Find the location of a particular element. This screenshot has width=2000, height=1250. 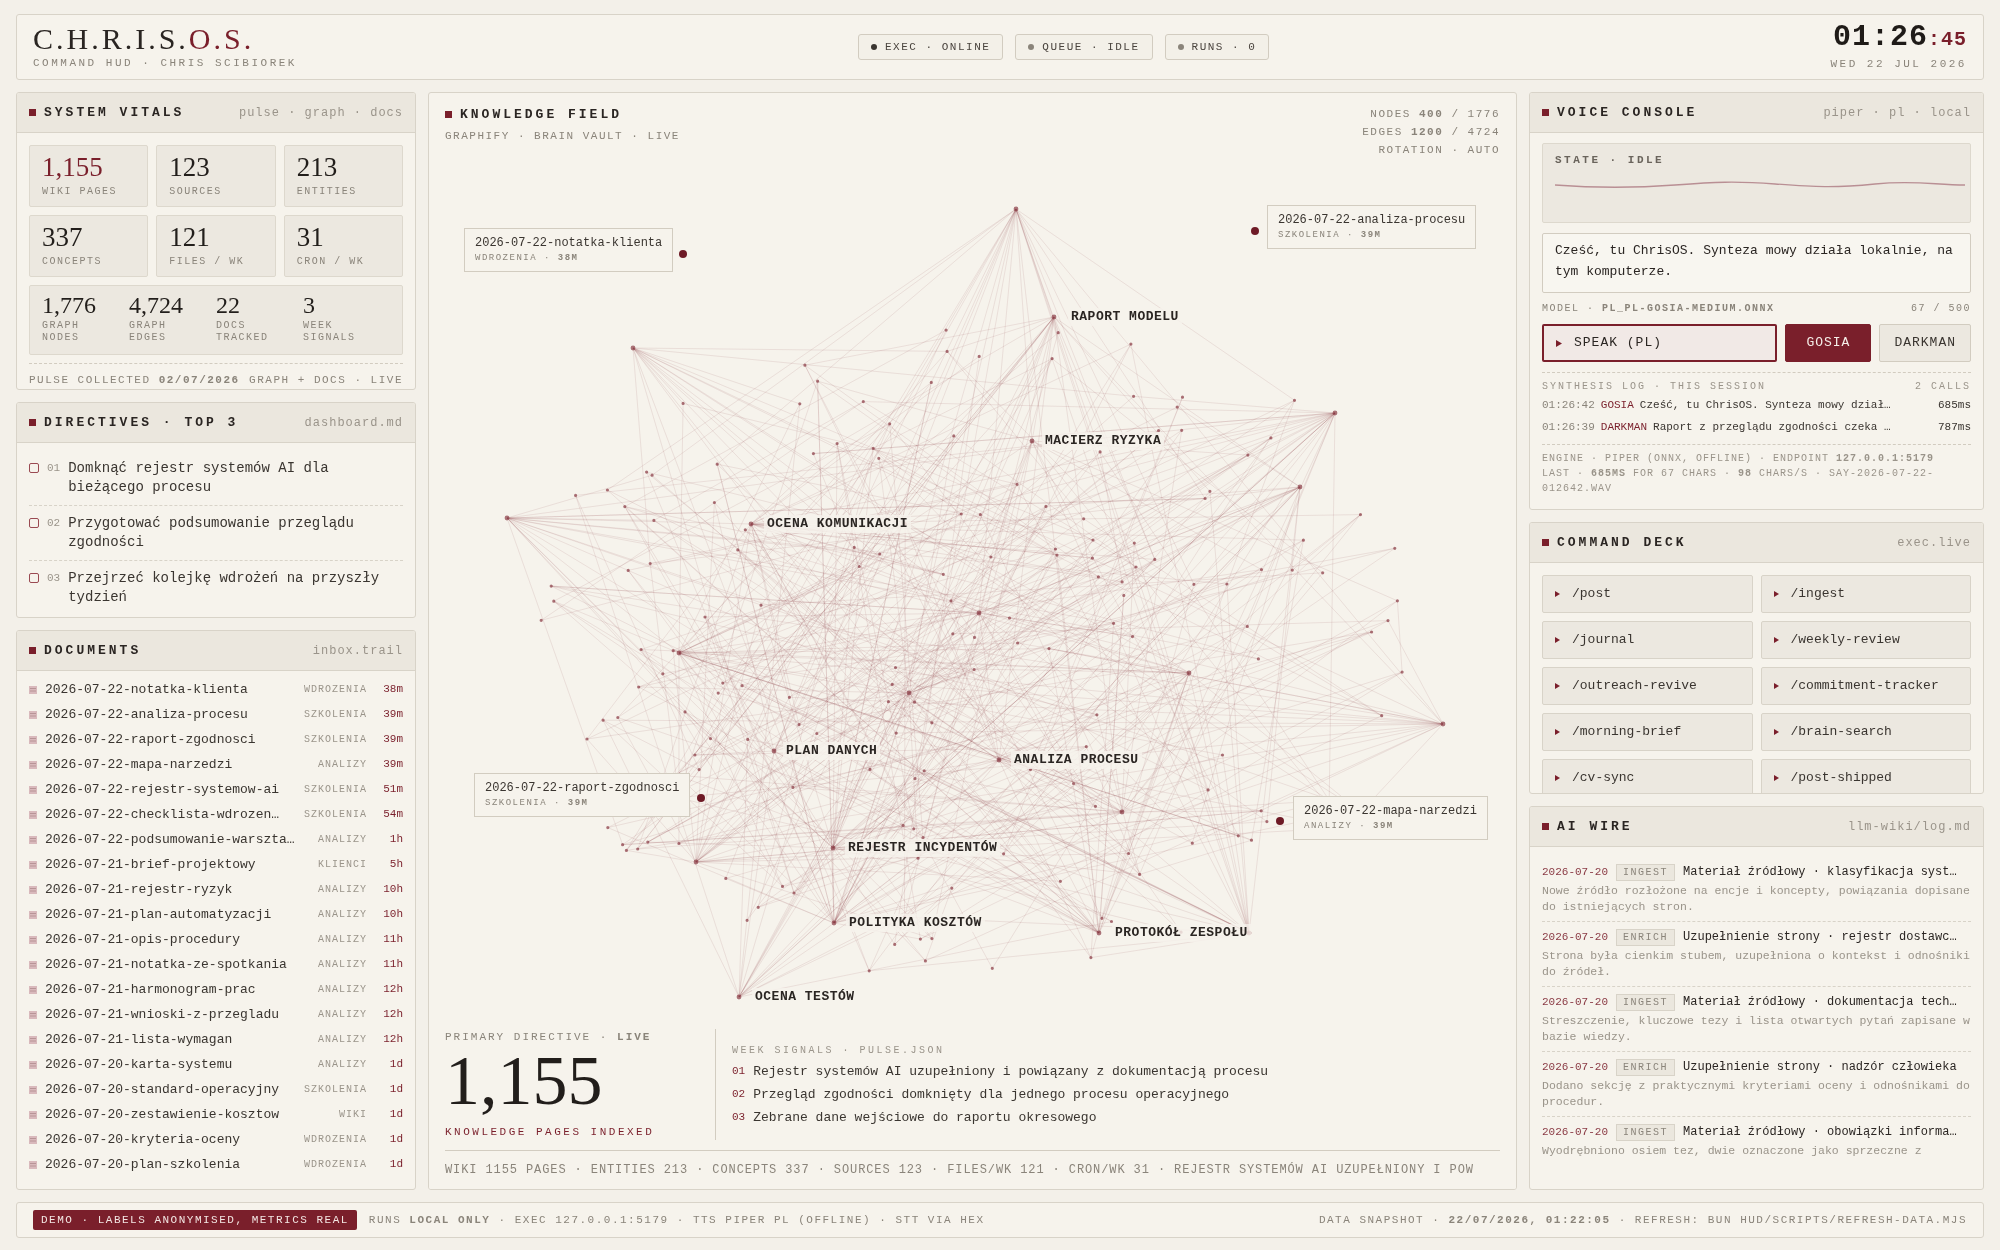

graph-node-label: REJESTR INCYDENTÓW is located at coordinates (923, 848).